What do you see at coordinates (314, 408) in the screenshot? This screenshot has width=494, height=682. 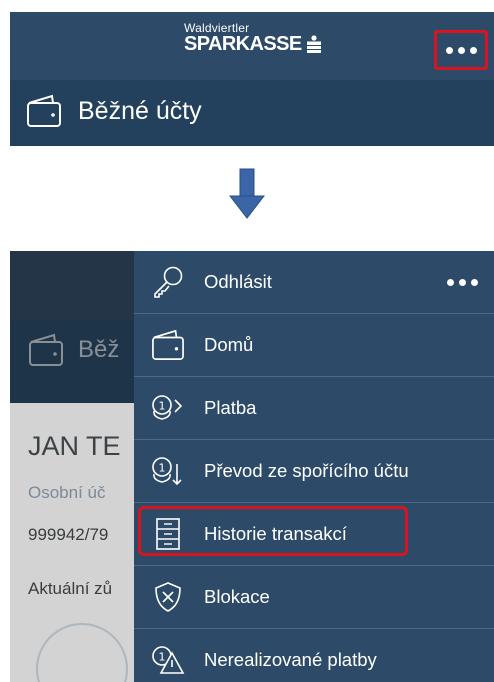 I see `menu-item-payment: 1 Platba` at bounding box center [314, 408].